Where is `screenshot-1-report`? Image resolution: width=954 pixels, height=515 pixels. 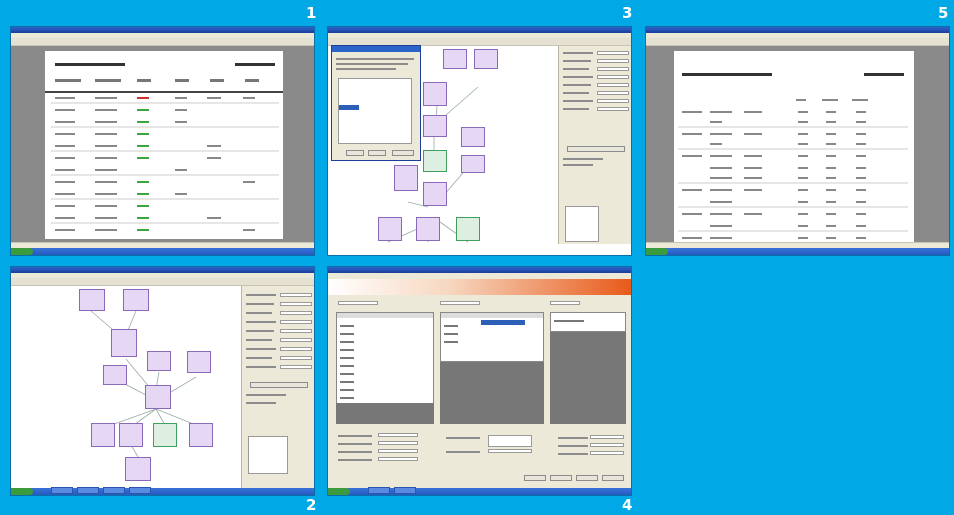
screenshot-1-report is located at coordinates (162, 141).